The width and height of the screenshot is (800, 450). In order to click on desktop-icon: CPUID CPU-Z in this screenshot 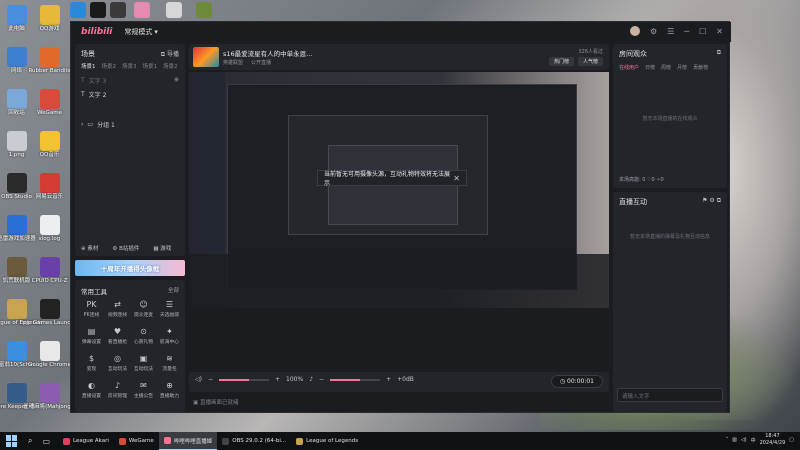, I will do `click(49, 273)`.